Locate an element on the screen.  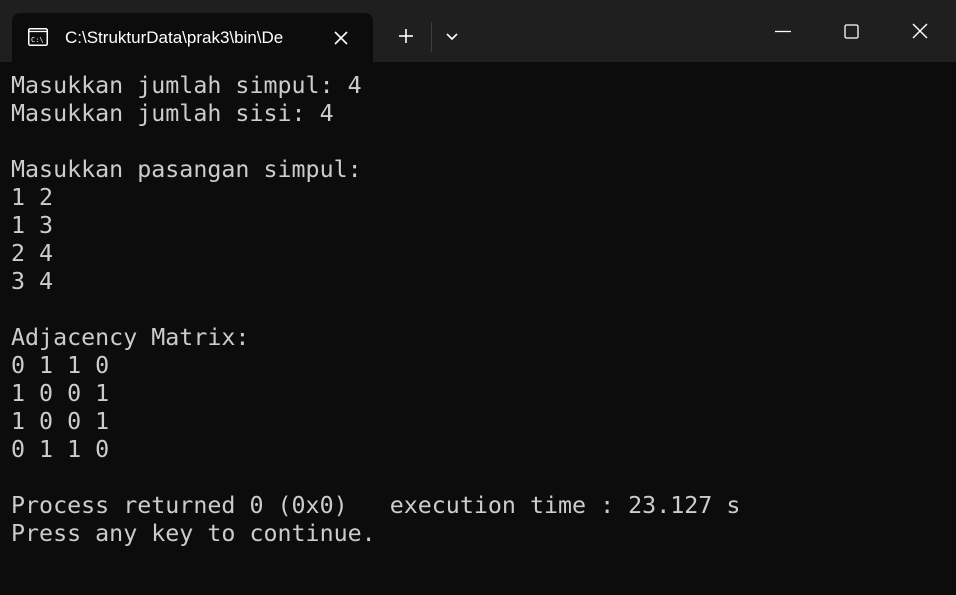
console-line: Press any key to continue. is located at coordinates (193, 533).